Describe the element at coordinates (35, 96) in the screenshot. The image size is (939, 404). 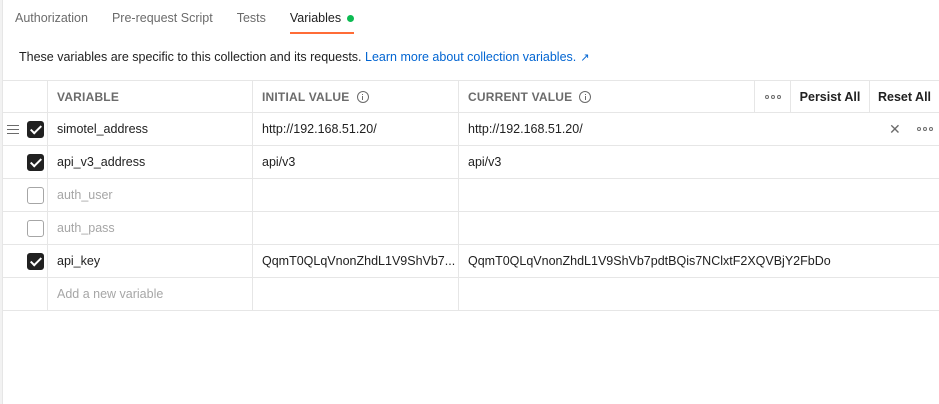
I see `header-check-cell` at that location.